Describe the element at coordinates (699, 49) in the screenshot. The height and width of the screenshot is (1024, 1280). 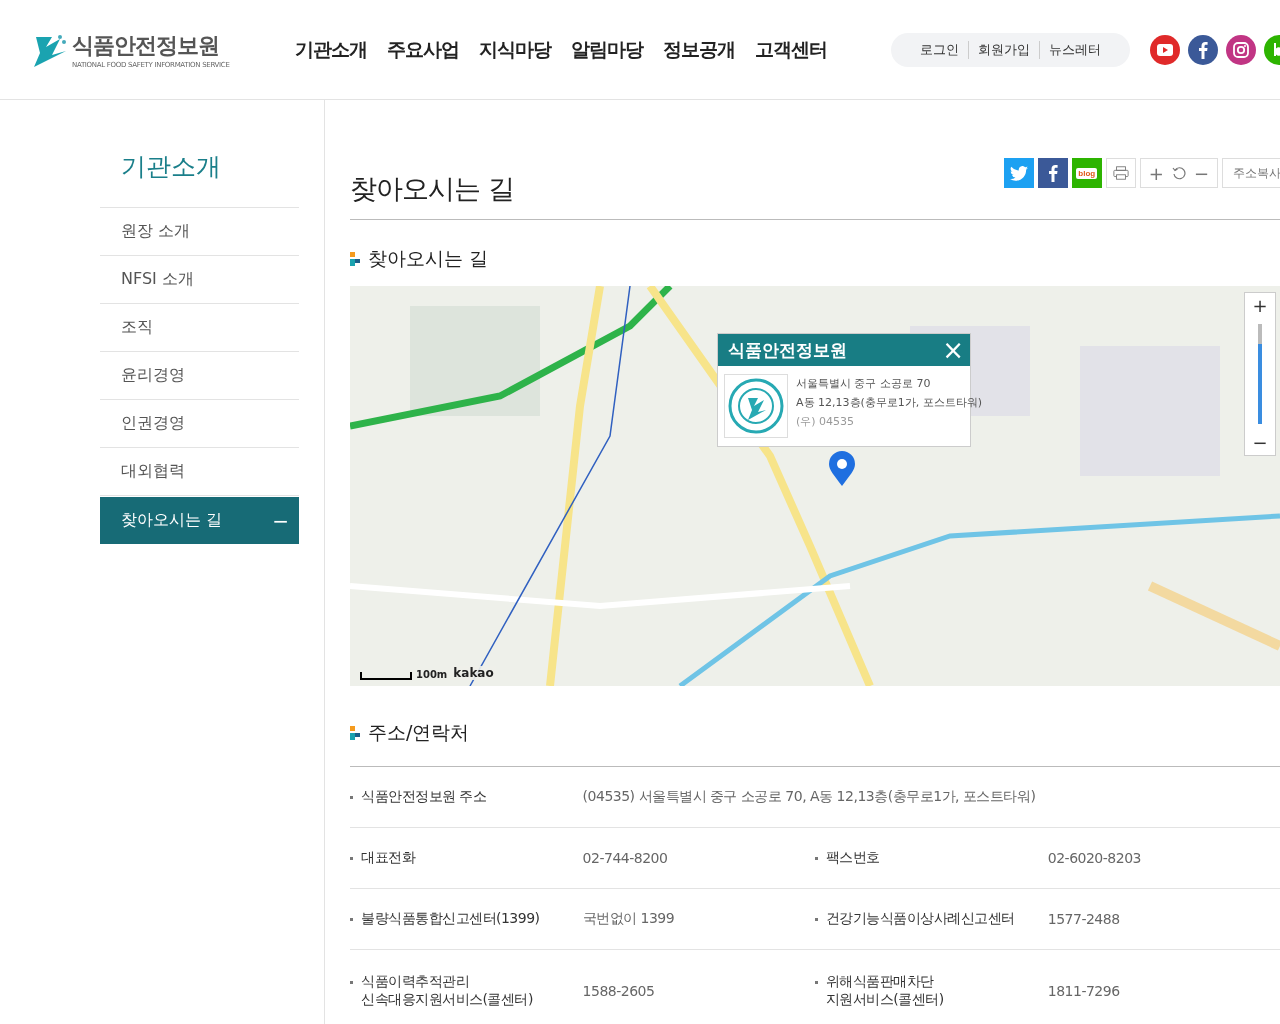
I see `nav-link: 정보공개` at that location.